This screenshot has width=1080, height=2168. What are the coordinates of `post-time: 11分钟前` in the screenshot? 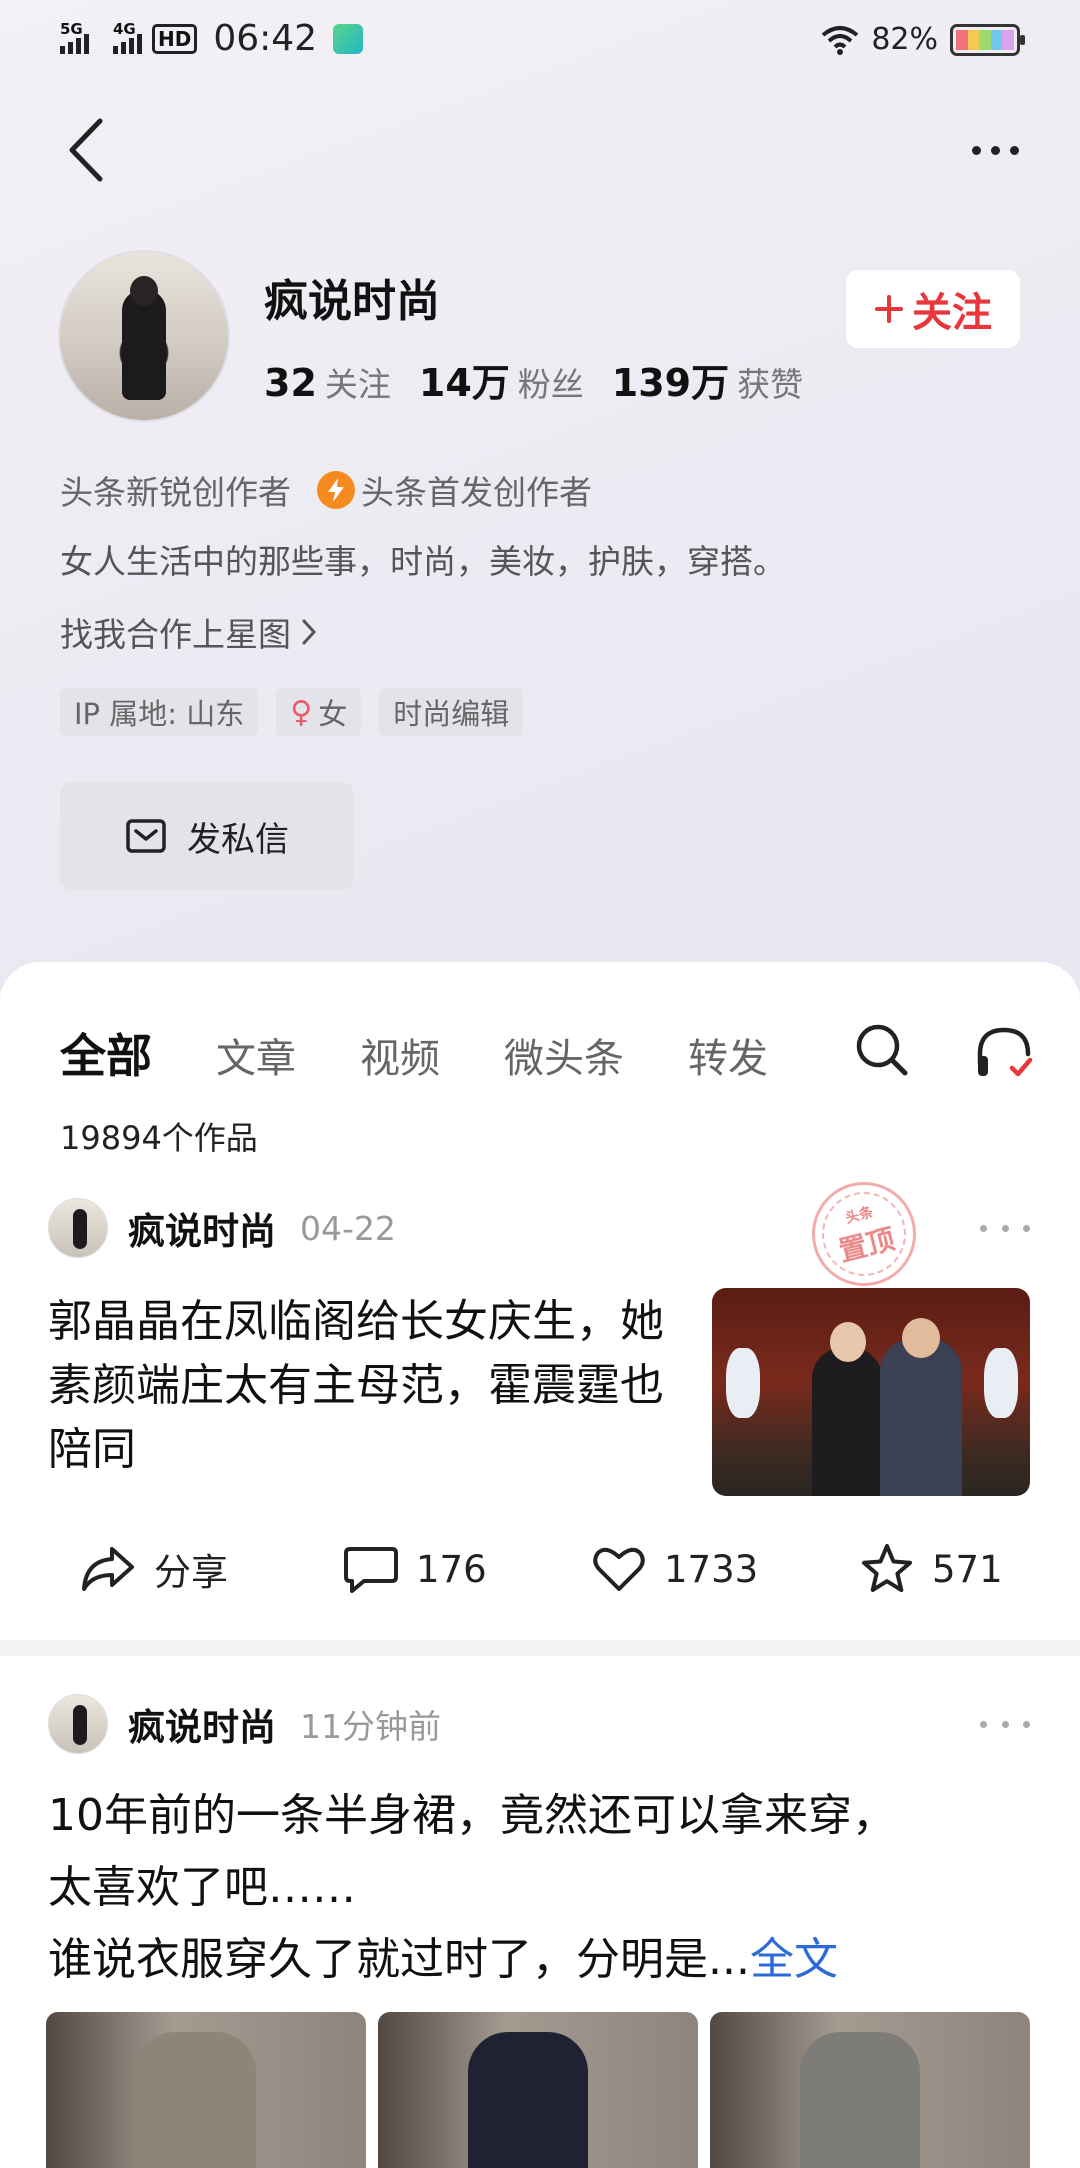 It's located at (370, 1726).